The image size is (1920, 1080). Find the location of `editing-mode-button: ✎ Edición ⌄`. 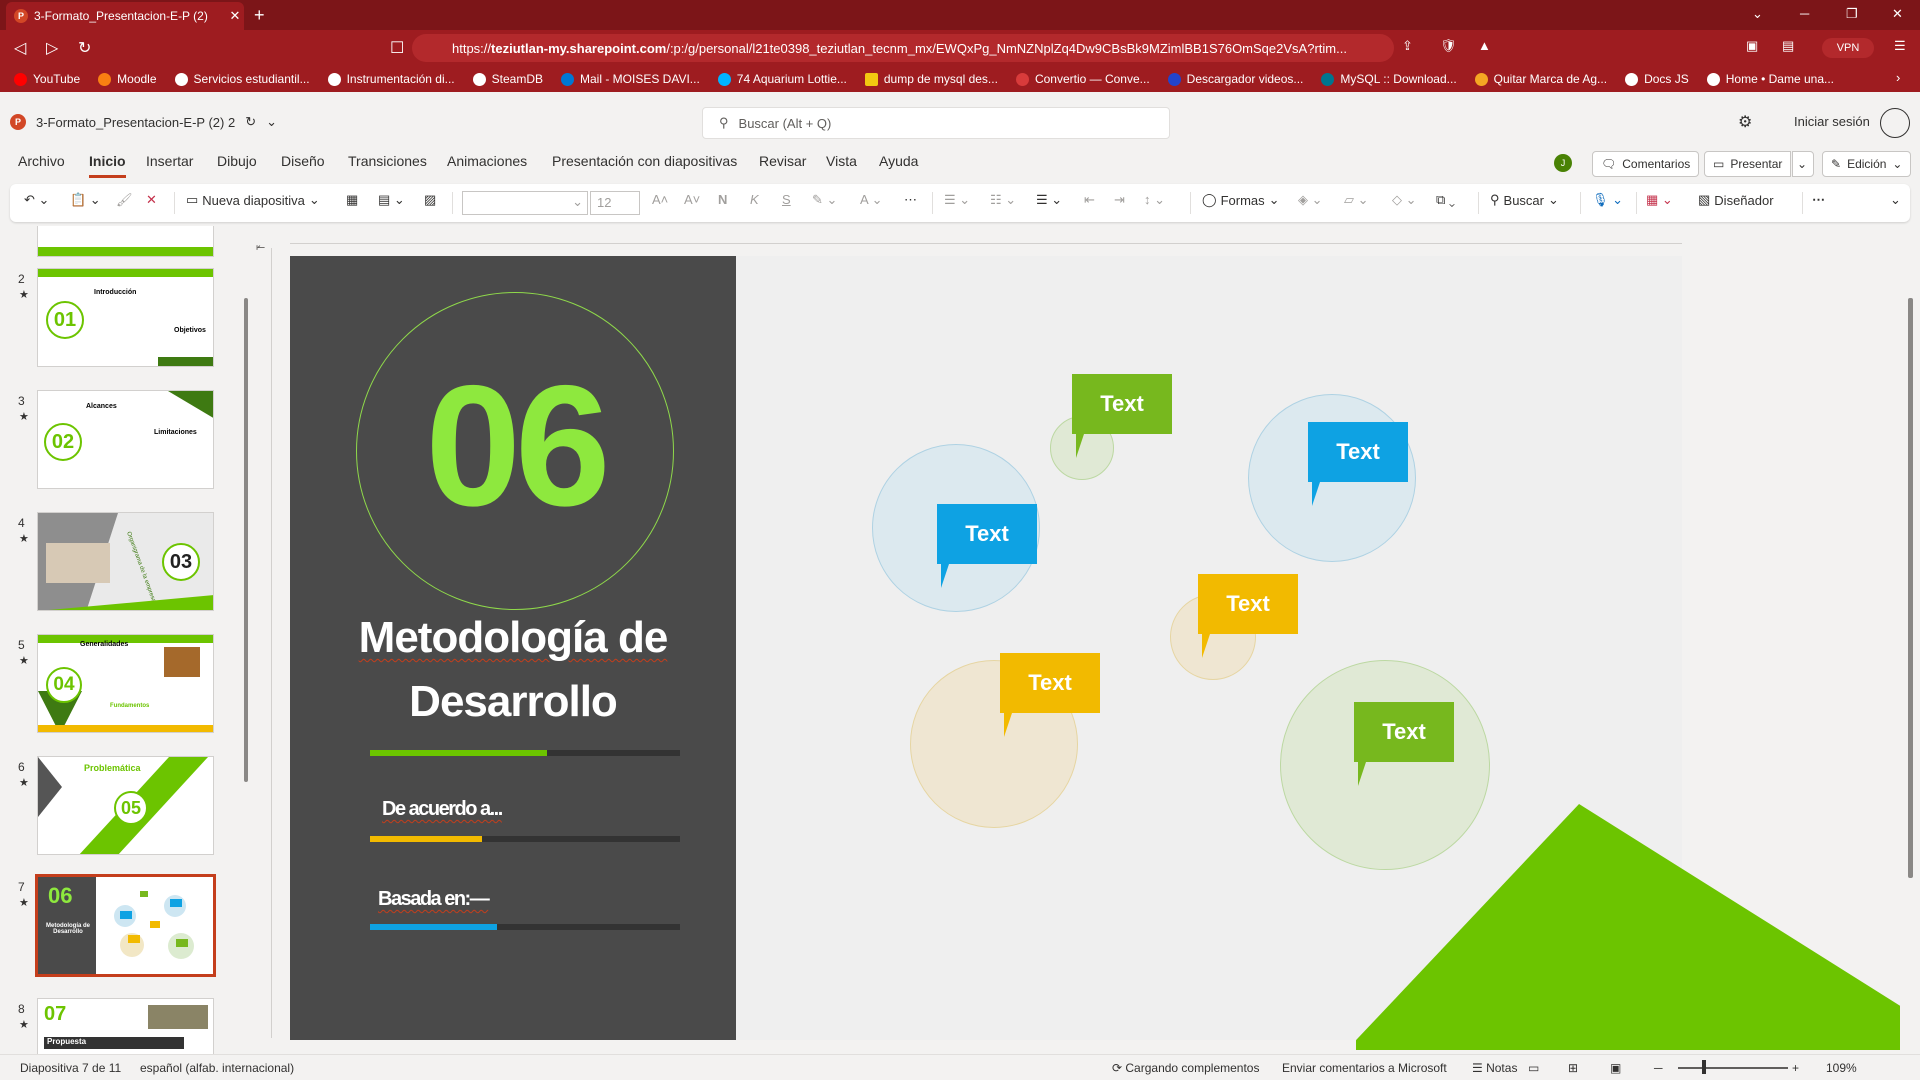

editing-mode-button: ✎ Edición ⌄ is located at coordinates (1867, 164).